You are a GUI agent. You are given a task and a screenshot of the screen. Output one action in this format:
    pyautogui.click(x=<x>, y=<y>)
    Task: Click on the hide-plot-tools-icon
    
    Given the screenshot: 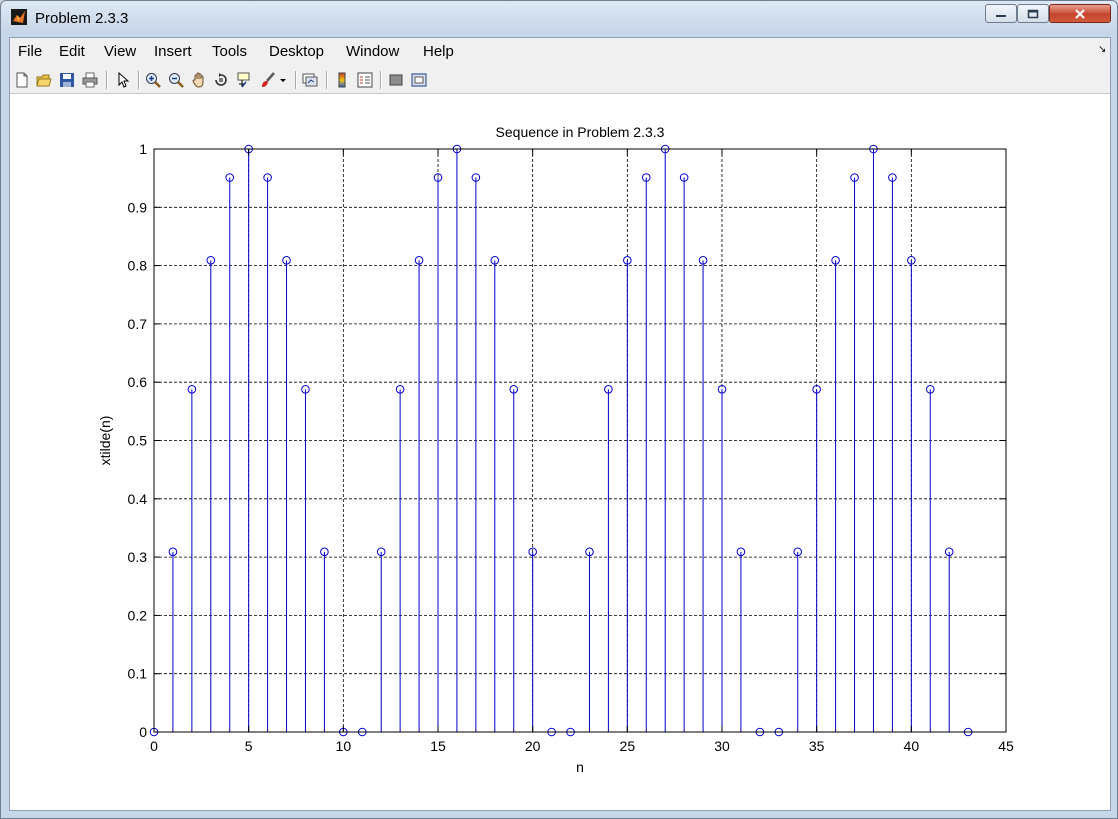 What is the action you would take?
    pyautogui.click(x=396, y=80)
    